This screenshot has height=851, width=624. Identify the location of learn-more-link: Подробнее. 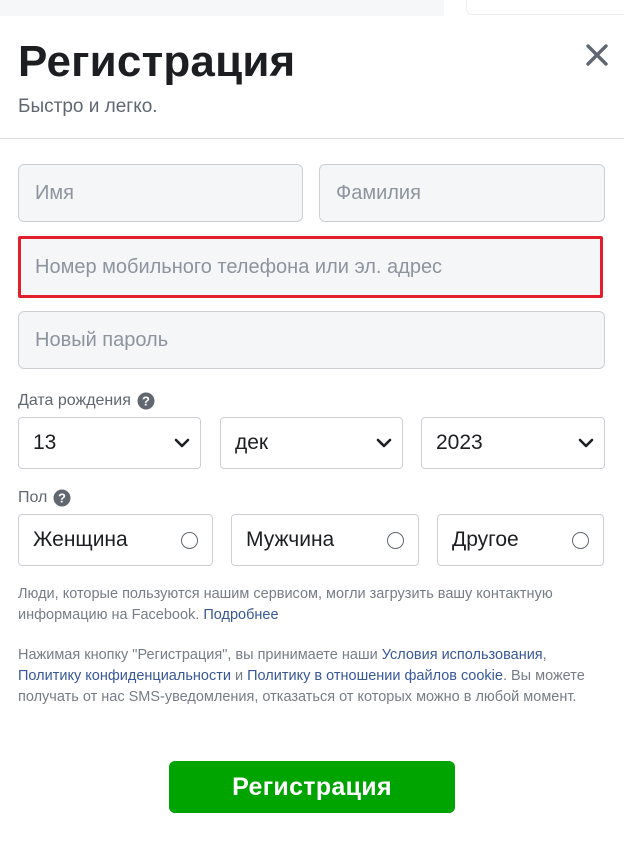
(240, 615).